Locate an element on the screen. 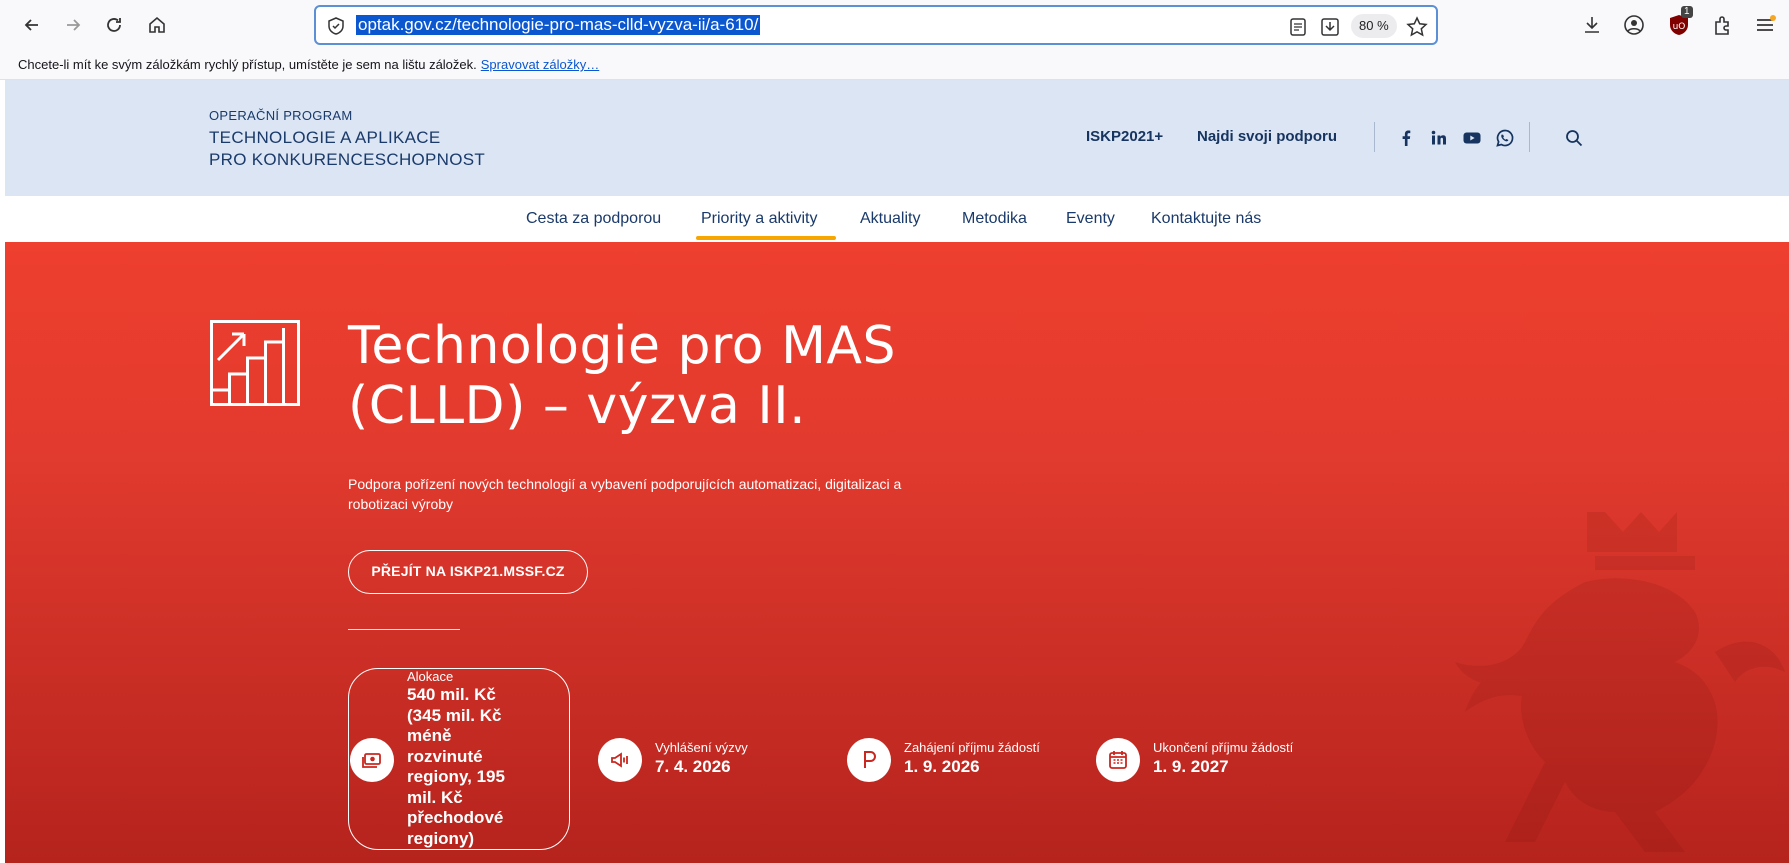 The width and height of the screenshot is (1789, 863). start-value: 1. 9. 2026 is located at coordinates (942, 766).